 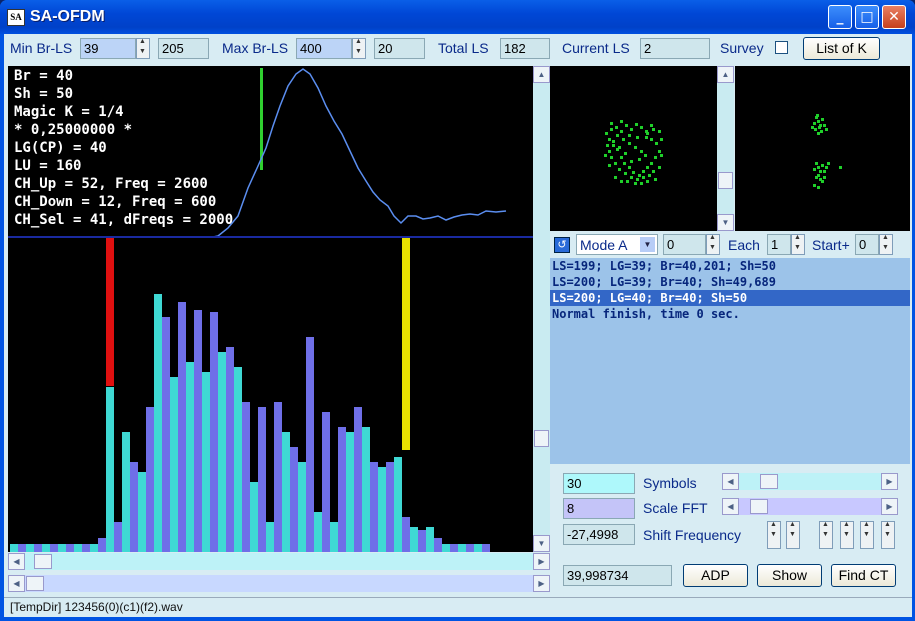 I want to click on scale-fft-label: Scale FFT, so click(x=675, y=508).